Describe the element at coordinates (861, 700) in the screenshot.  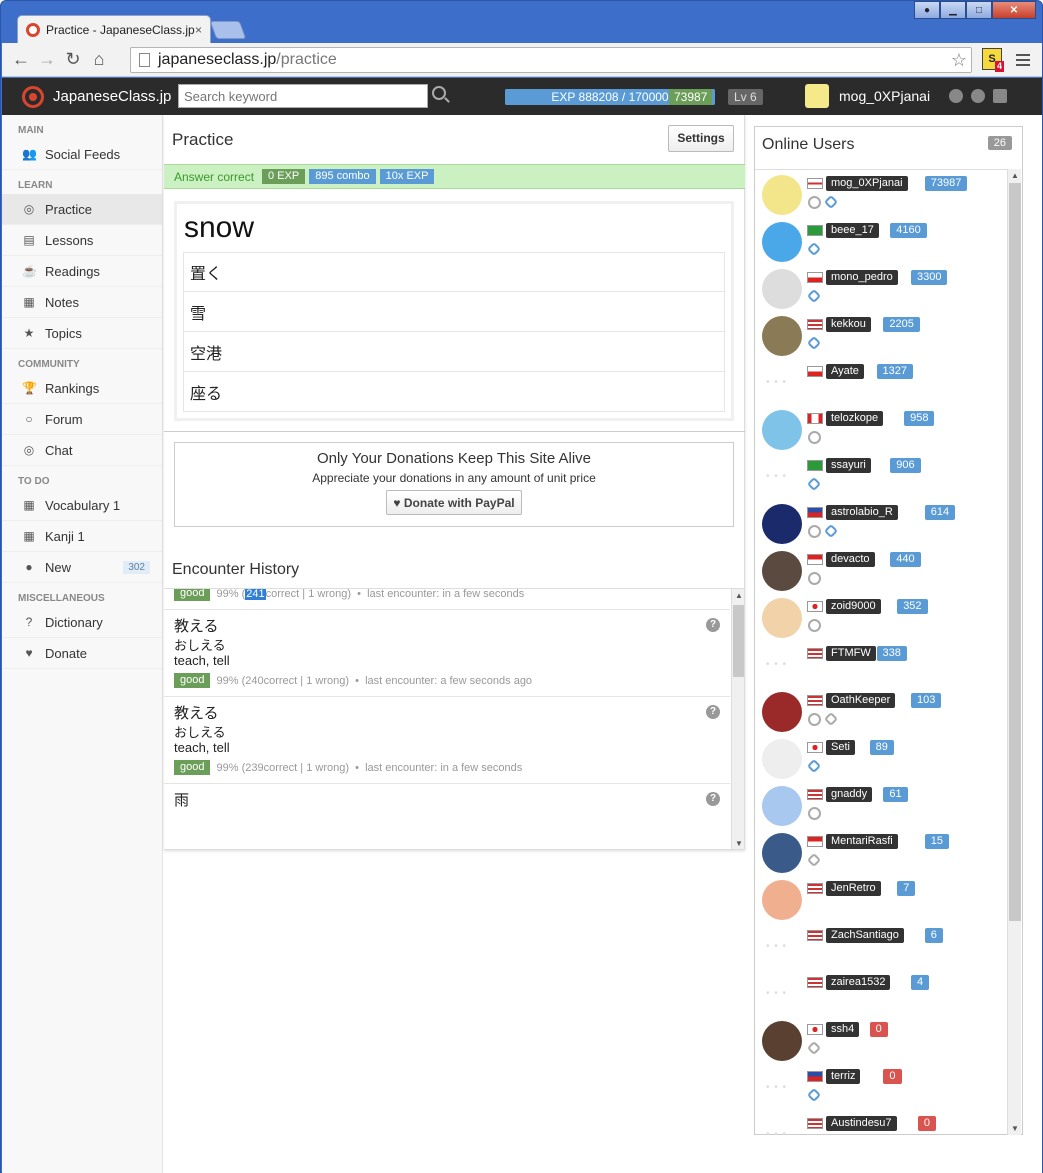
I see `user-name: OathKeeper` at that location.